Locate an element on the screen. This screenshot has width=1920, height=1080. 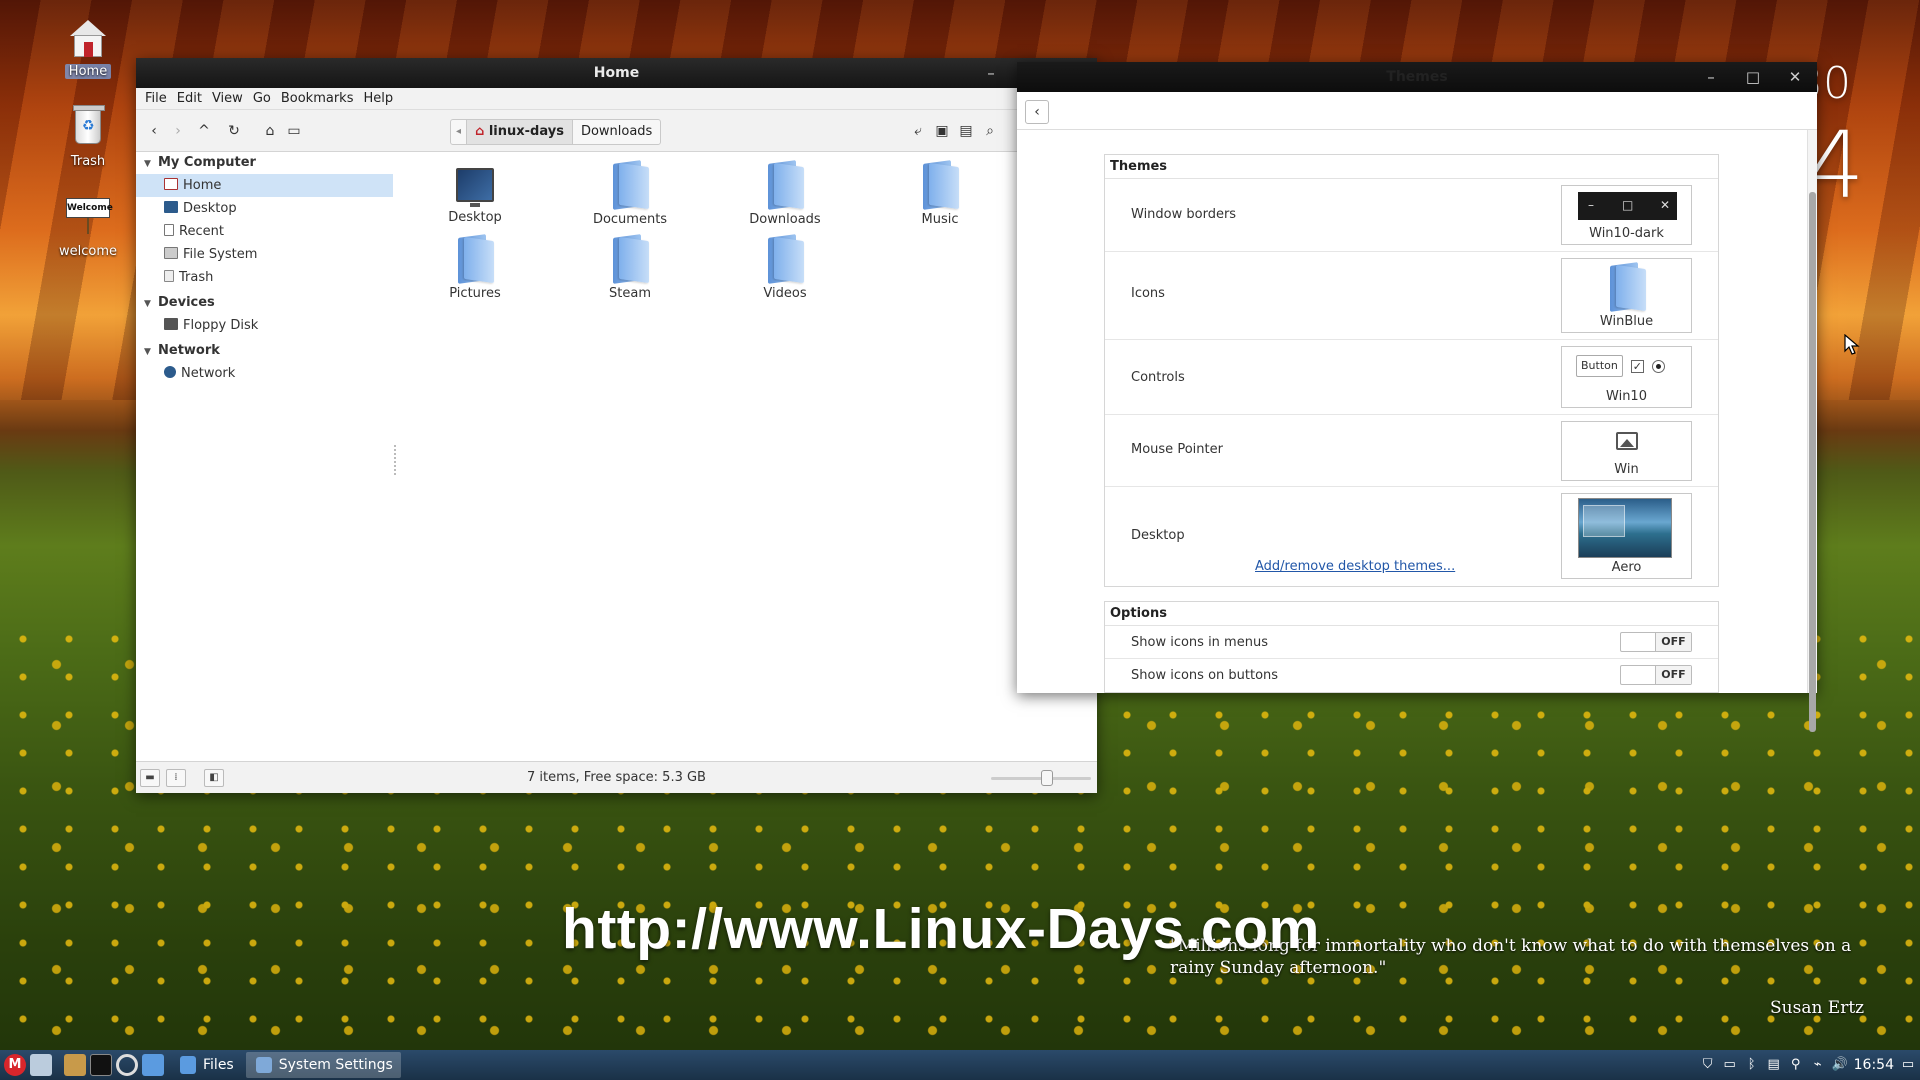
desktop-theme-thumbnail is located at coordinates (1625, 528).